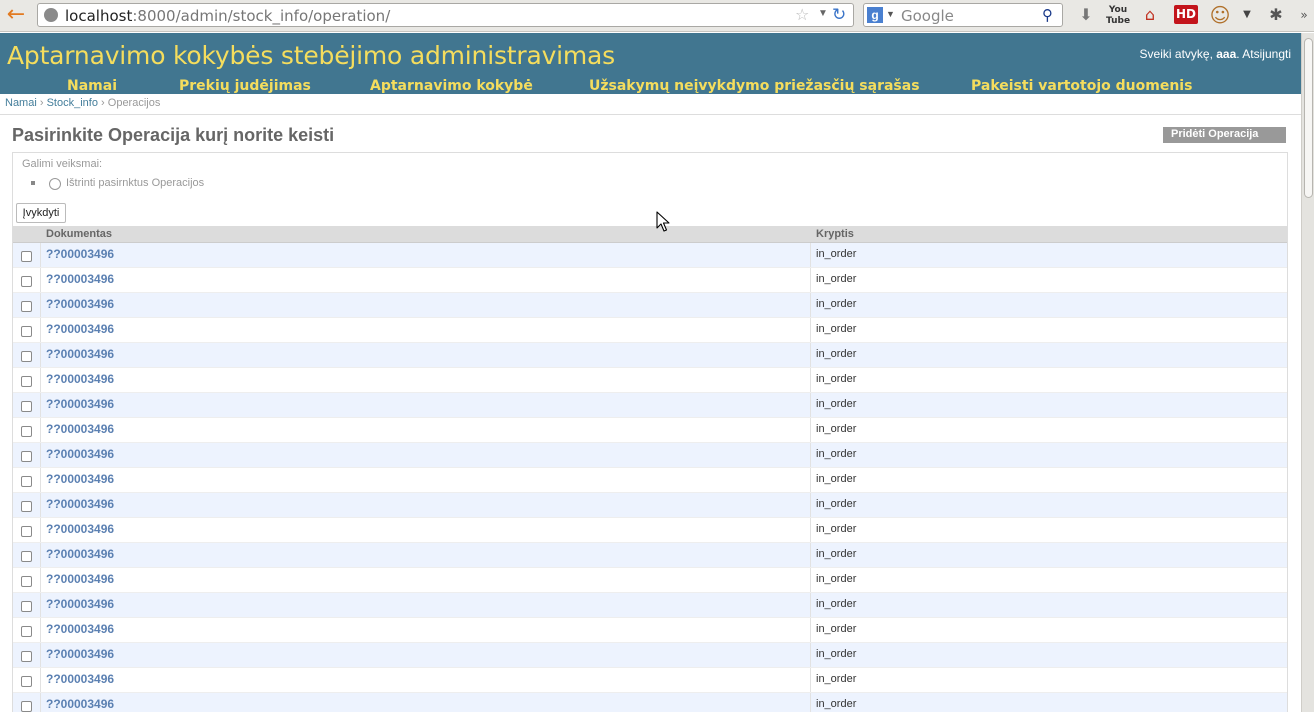 The height and width of the screenshot is (712, 1314). Describe the element at coordinates (135, 183) in the screenshot. I see `delete-selected-label: Ištrinti pasirnktus Operacijos` at that location.